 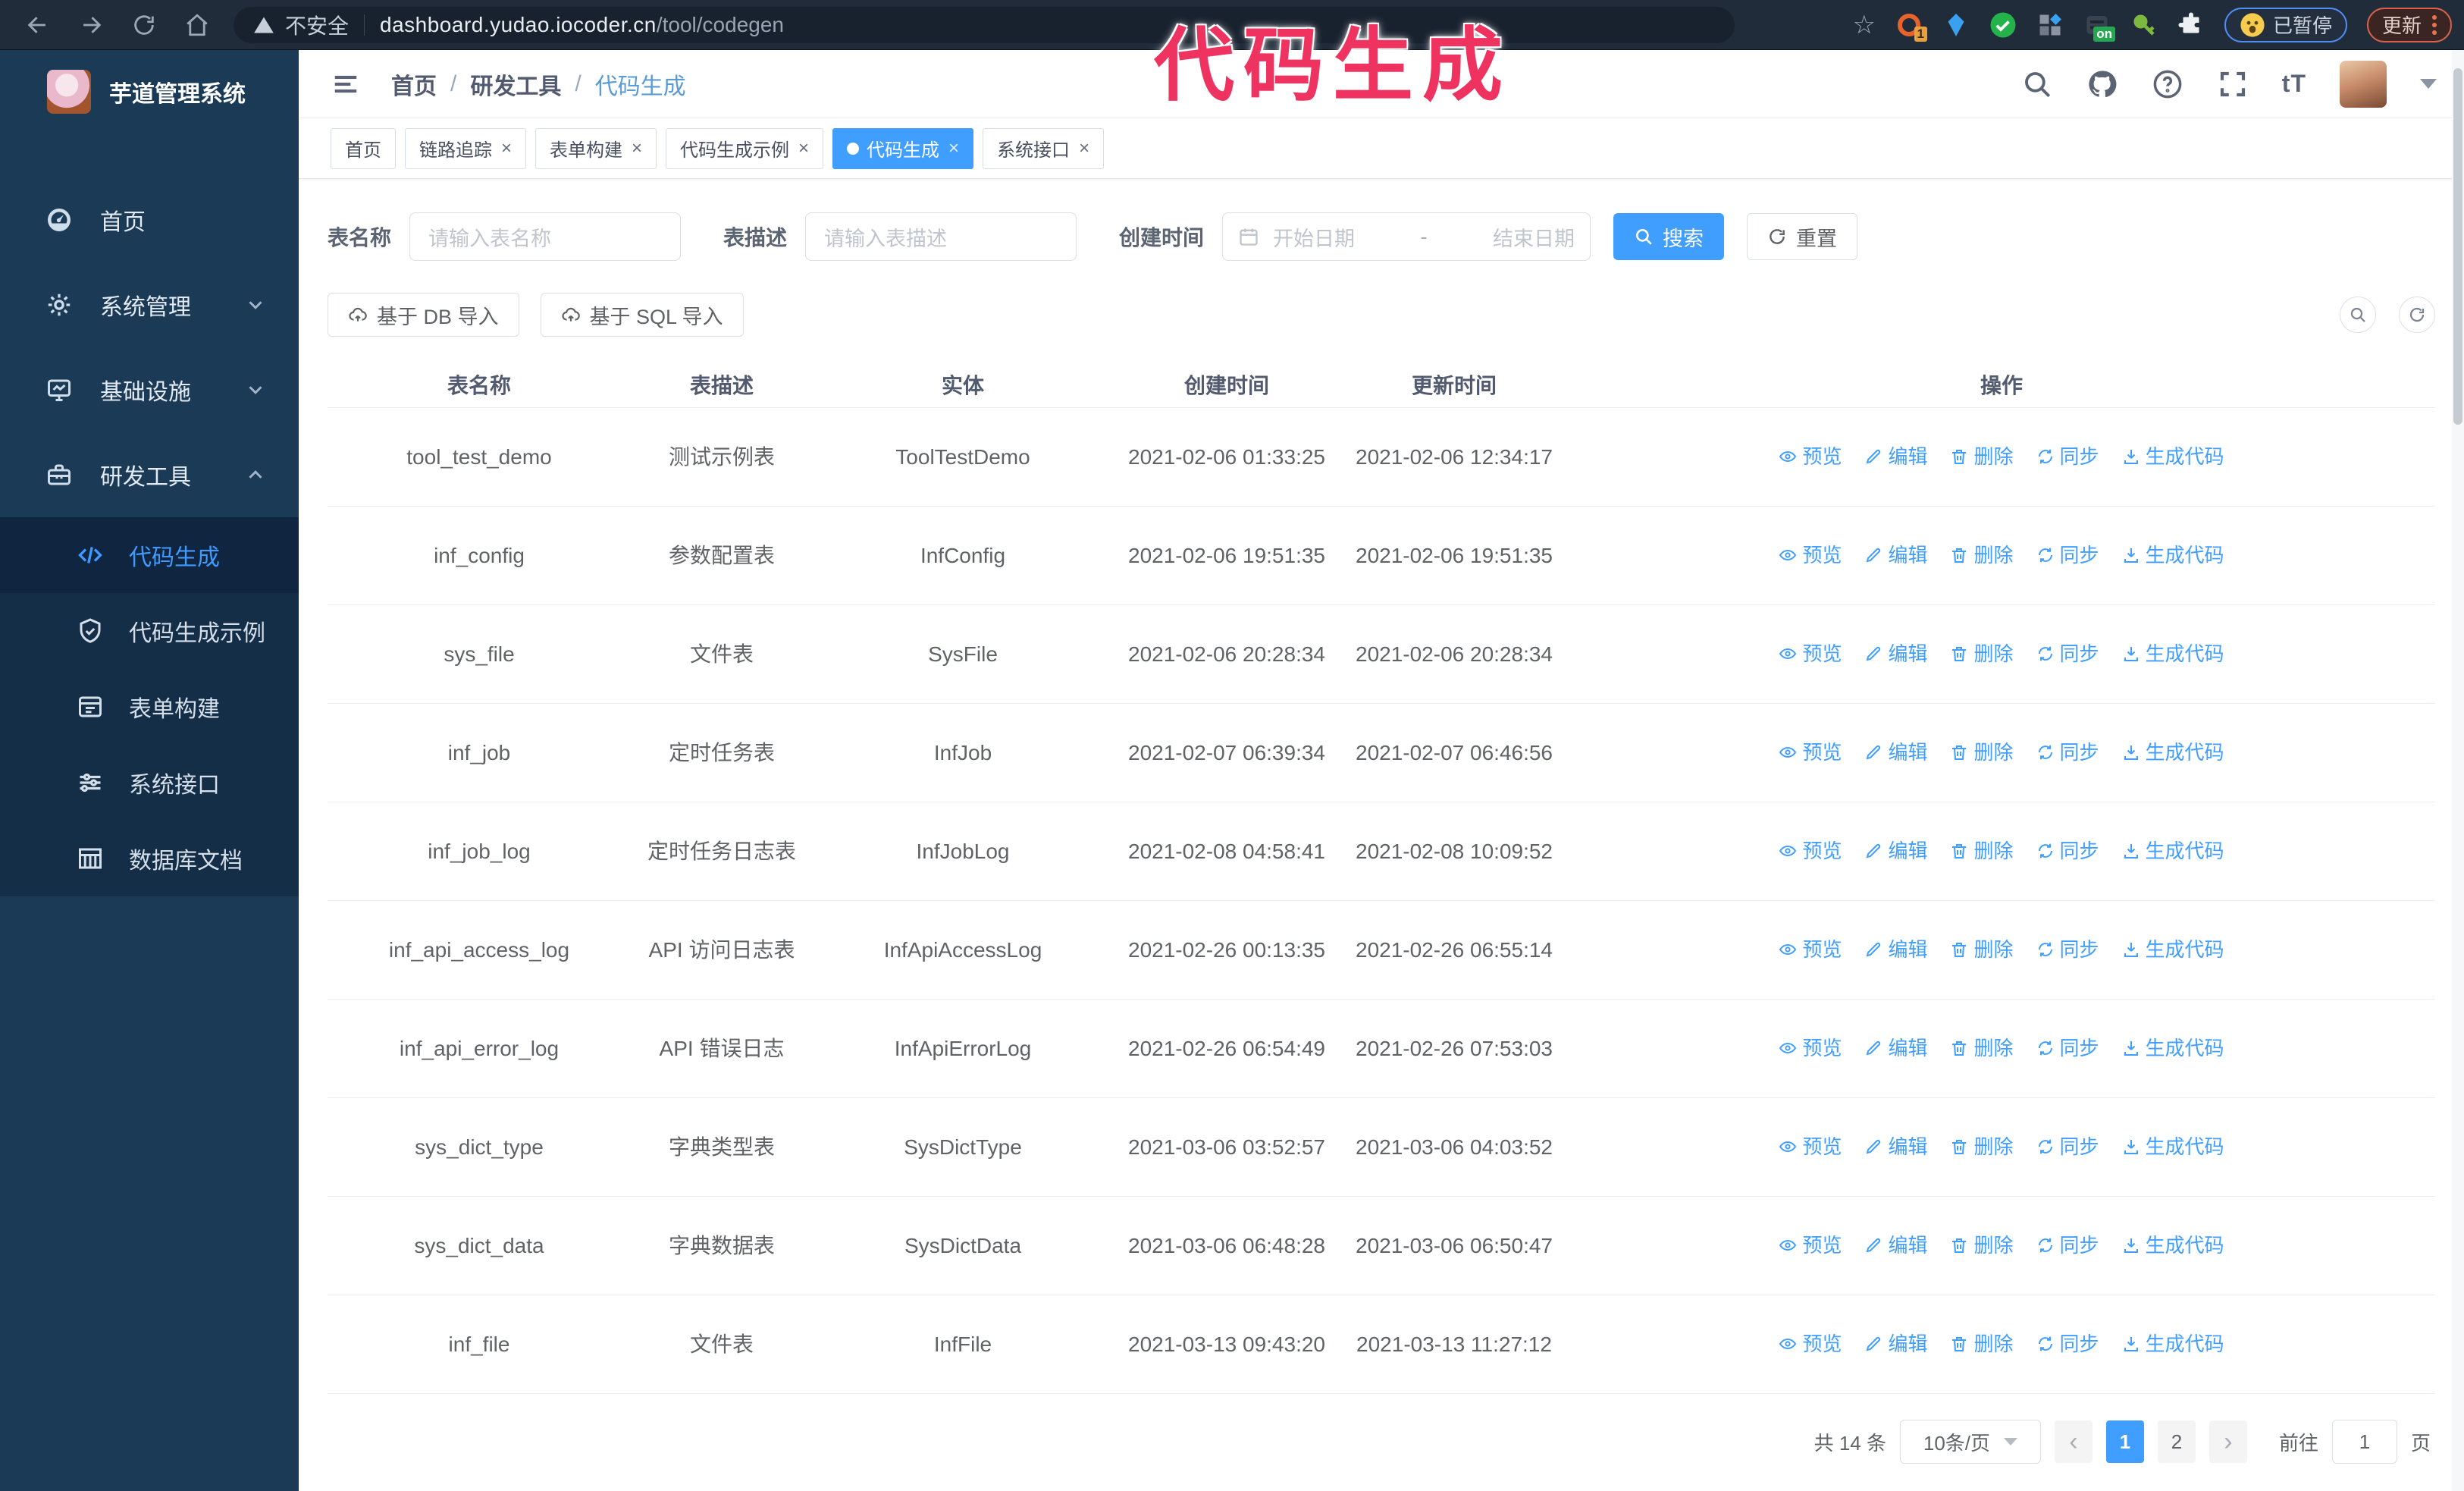 What do you see at coordinates (2037, 84) in the screenshot?
I see `search-icon` at bounding box center [2037, 84].